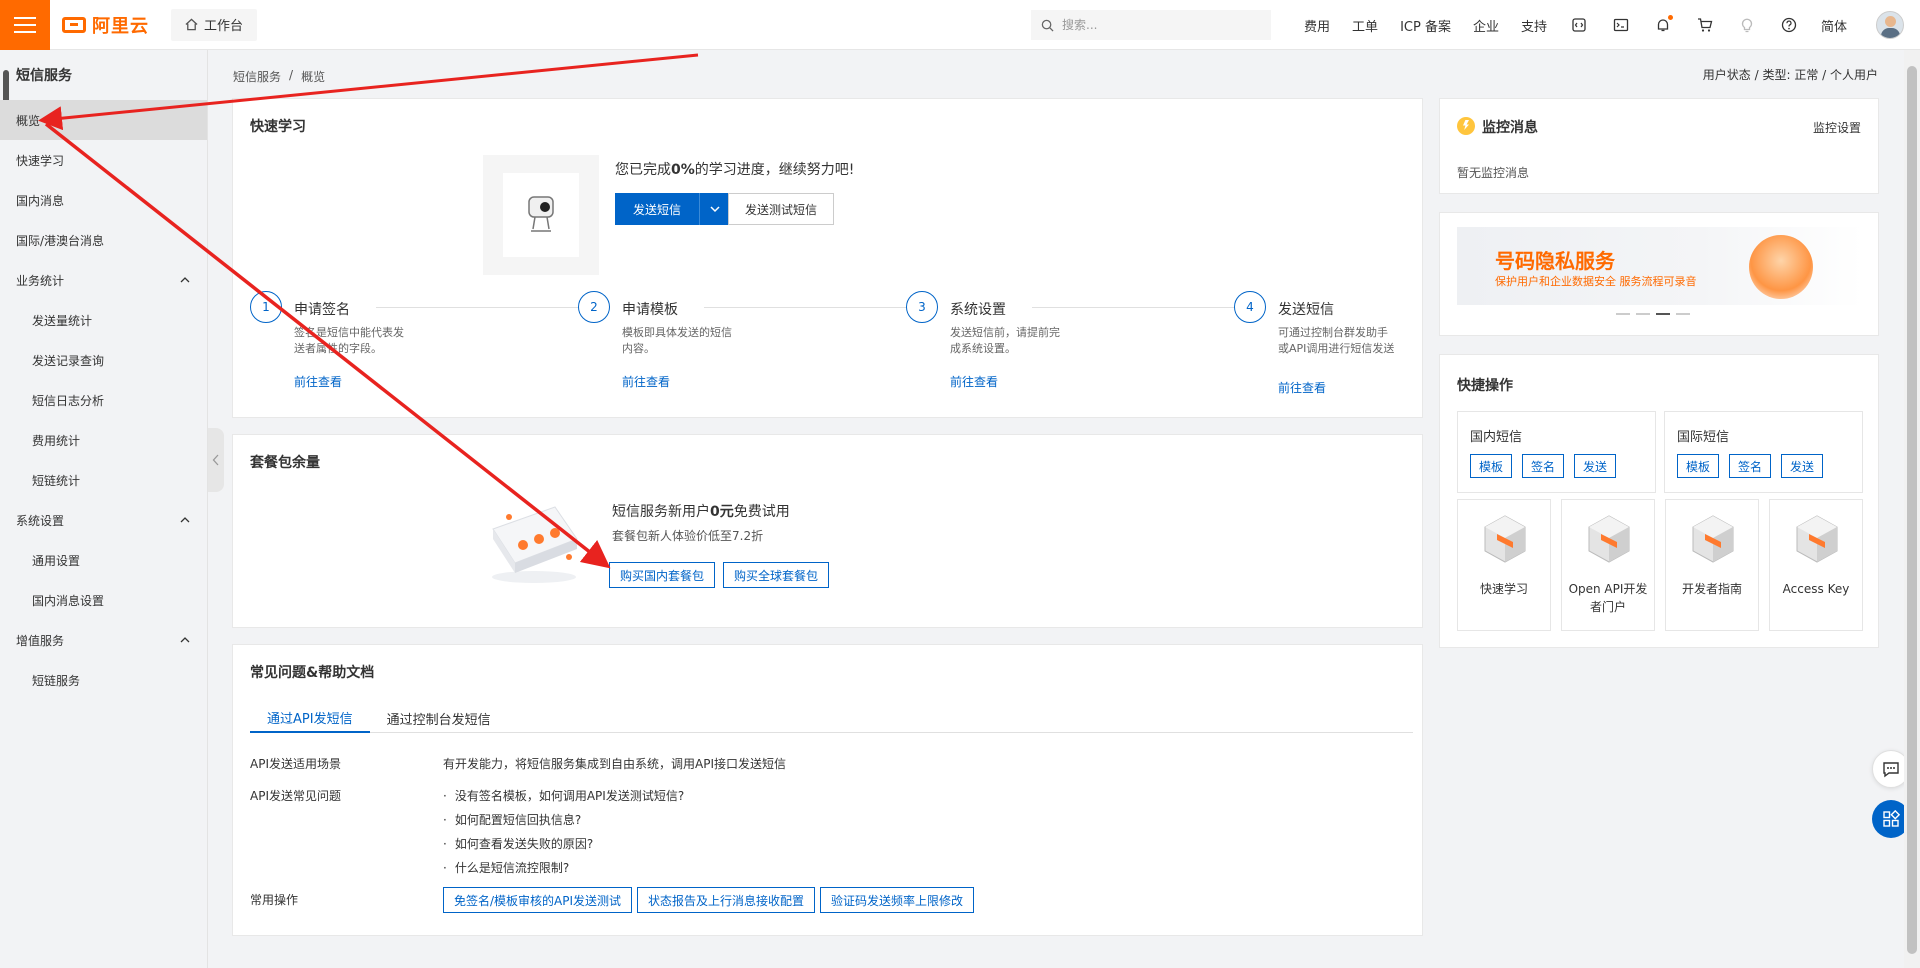 This screenshot has width=1920, height=968. Describe the element at coordinates (776, 575) in the screenshot. I see `buy-global-package-button: 购买全球套餐包` at that location.